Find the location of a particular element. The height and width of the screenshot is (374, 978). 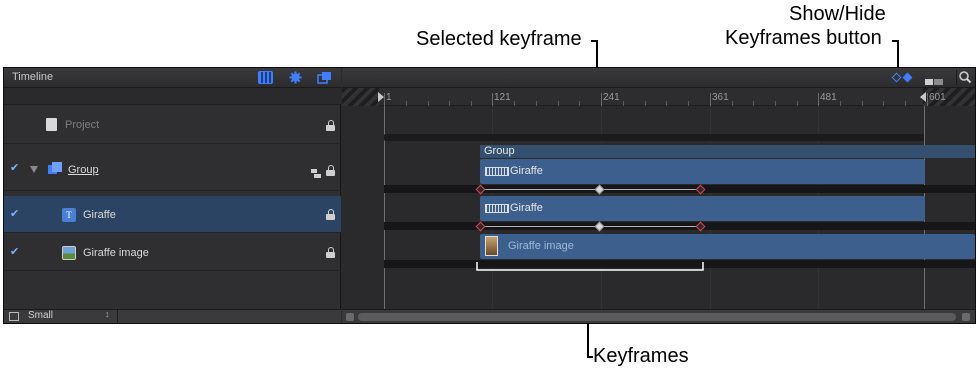

ruler-tick-label: 601 is located at coordinates (937, 97).